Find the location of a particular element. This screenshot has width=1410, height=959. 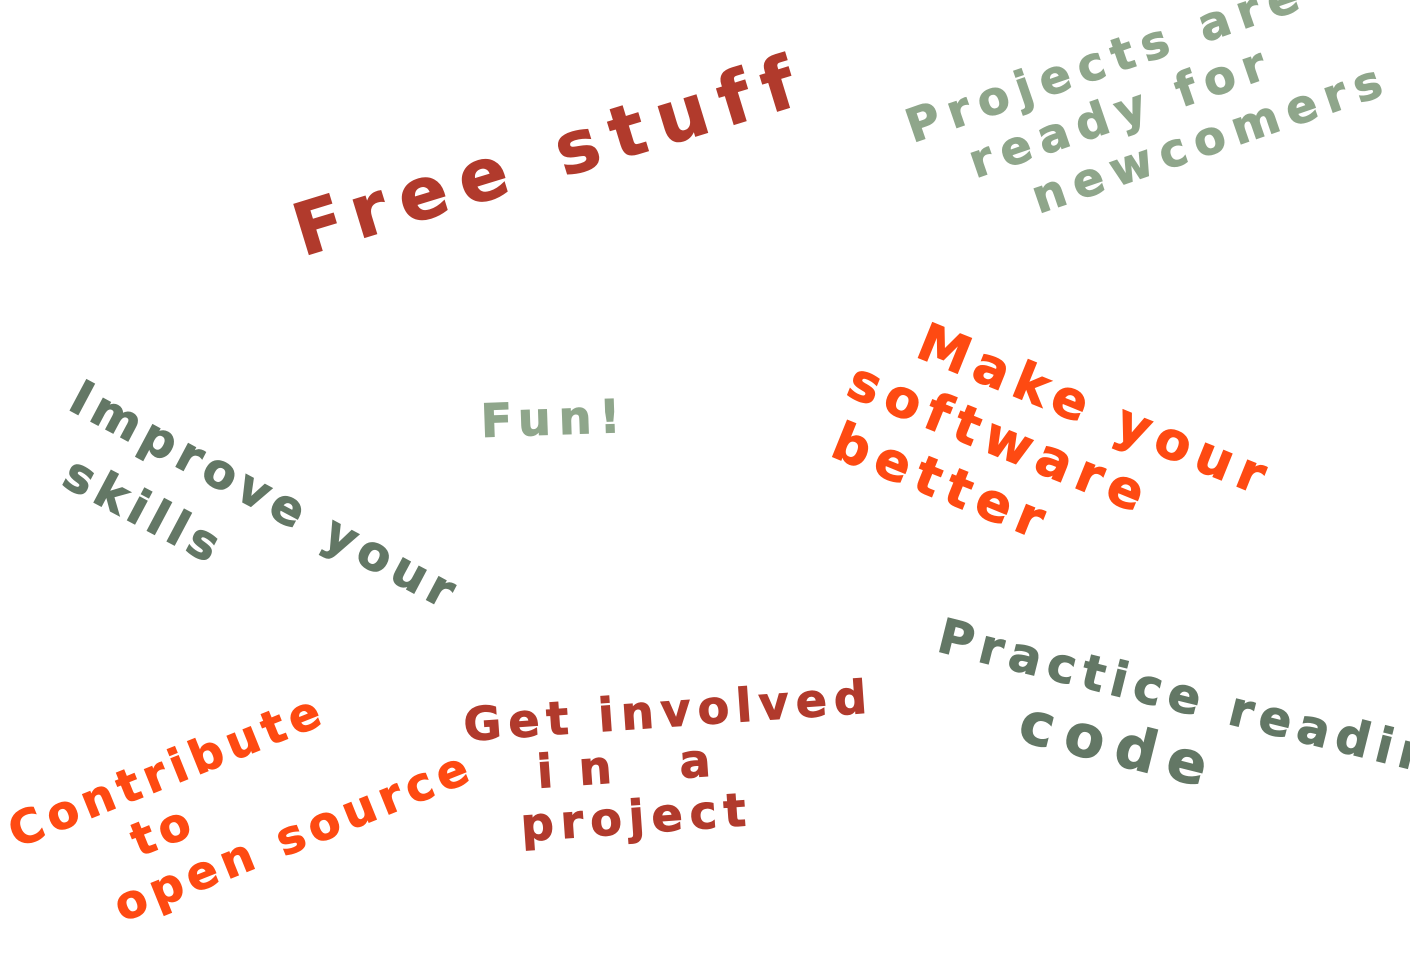

phrase-fun: Fun! is located at coordinates (554, 418).